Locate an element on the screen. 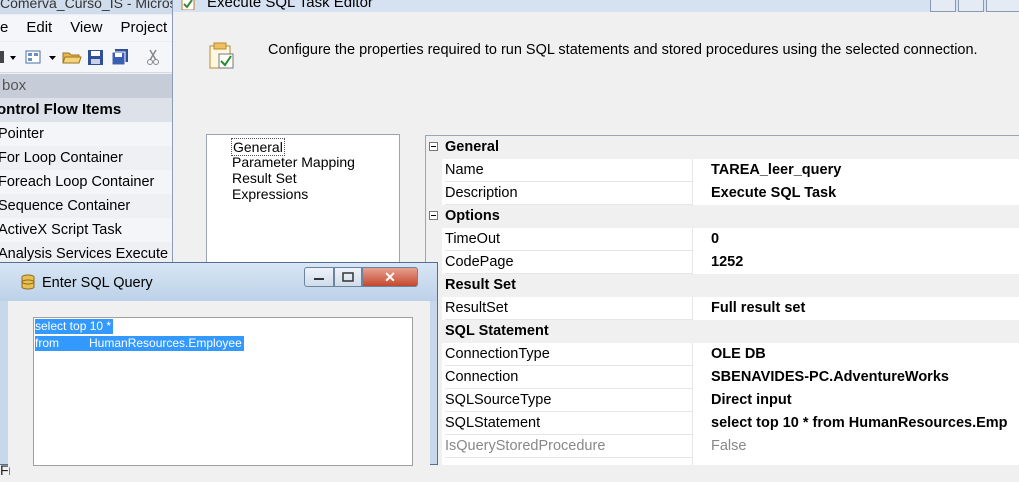 The height and width of the screenshot is (482, 1019). property-label: SQLStatement is located at coordinates (569, 423).